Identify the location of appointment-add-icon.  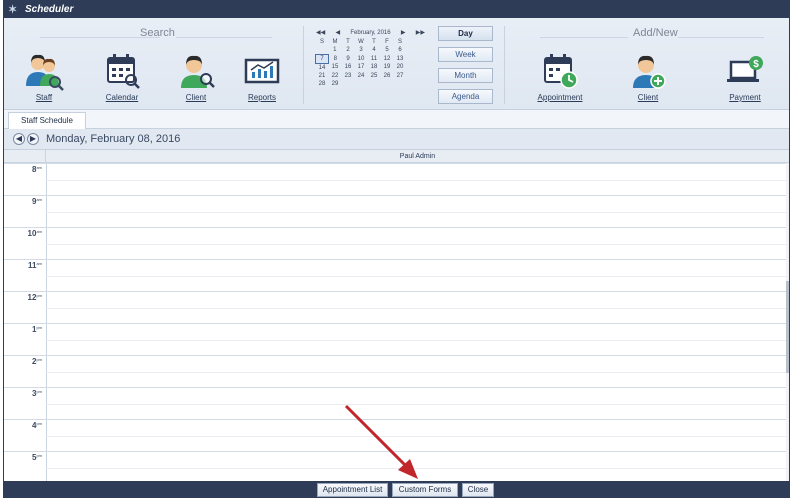
(560, 72).